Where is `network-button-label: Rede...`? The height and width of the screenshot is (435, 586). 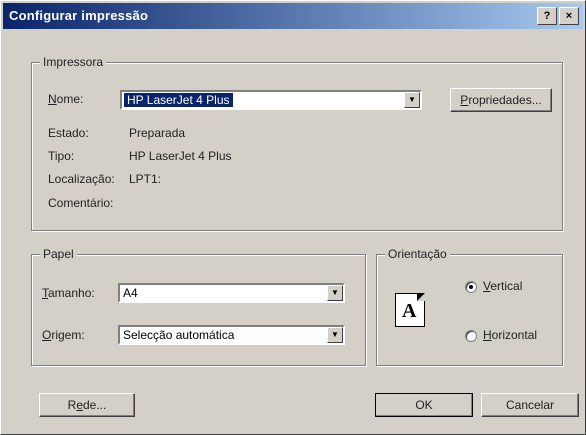 network-button-label: Rede... is located at coordinates (87, 405).